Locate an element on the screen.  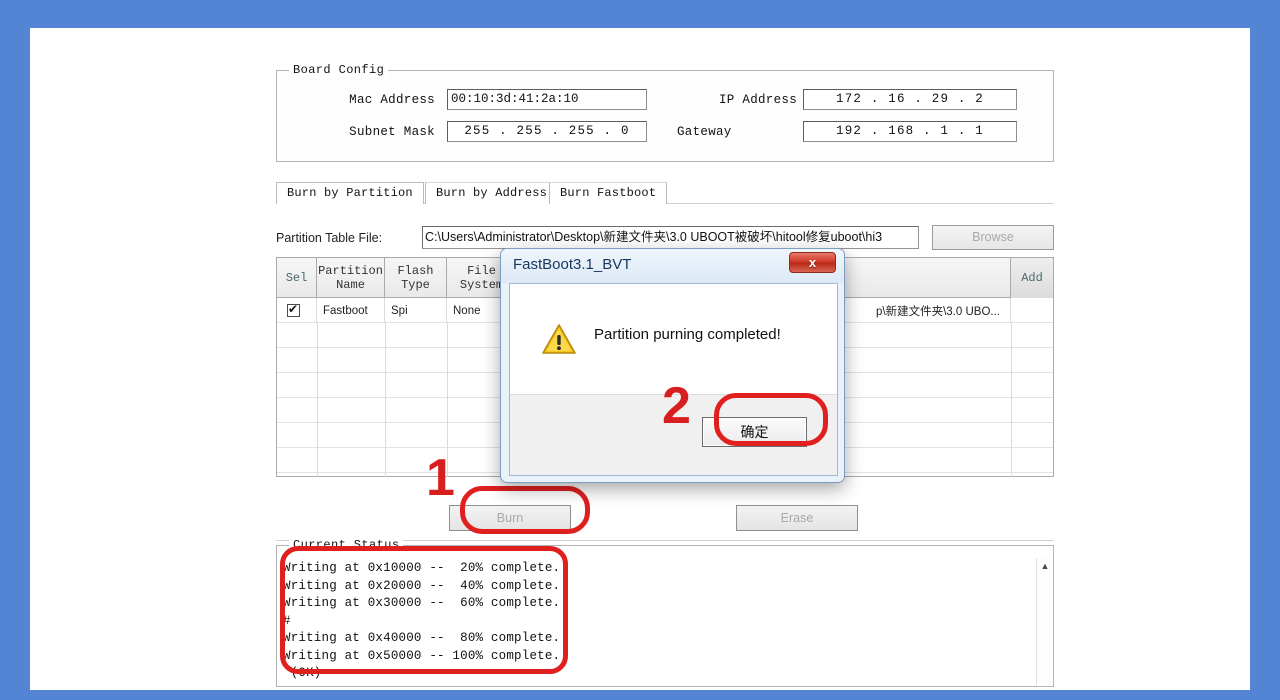
ip-address-input: 172 . 16 . 29 . 2 is located at coordinates (910, 99).